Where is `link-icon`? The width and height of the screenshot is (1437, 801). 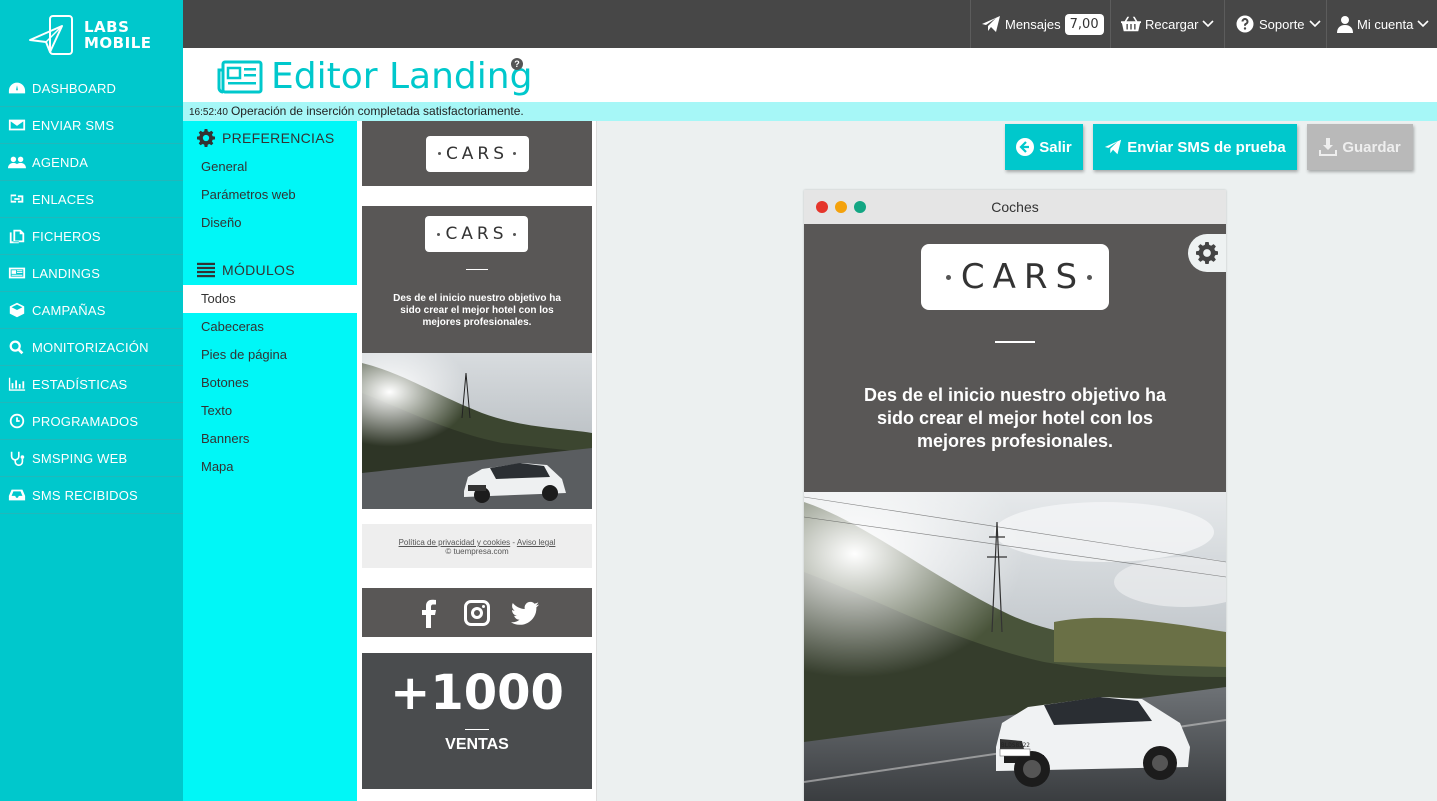 link-icon is located at coordinates (17, 199).